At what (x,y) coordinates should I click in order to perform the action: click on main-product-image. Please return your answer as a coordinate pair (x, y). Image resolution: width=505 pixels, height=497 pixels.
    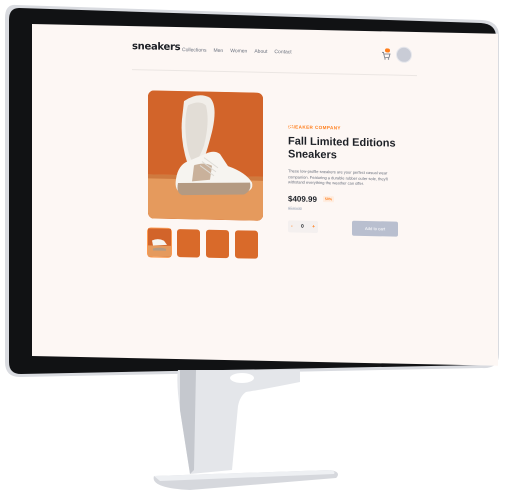
    Looking at the image, I should click on (205, 155).